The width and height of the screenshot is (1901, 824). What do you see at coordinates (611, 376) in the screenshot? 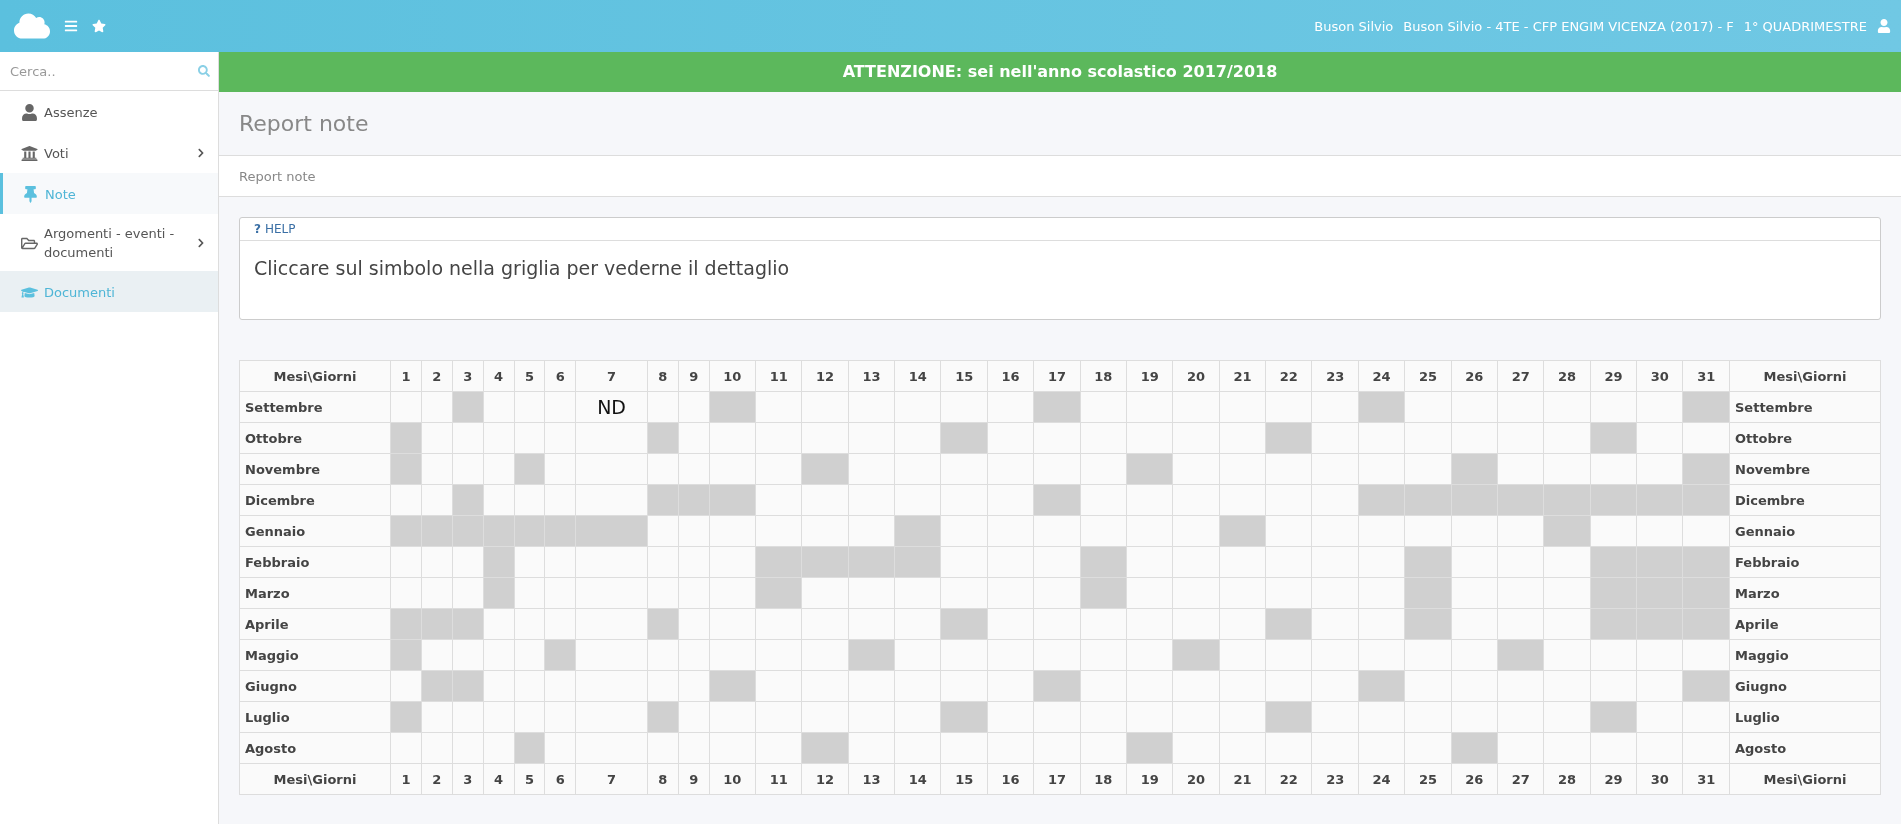
I see `table-header: 7` at bounding box center [611, 376].